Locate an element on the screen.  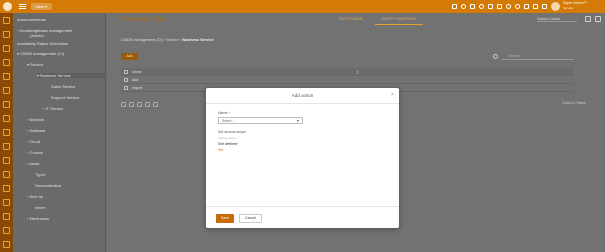
tree-item-cmdb: ▾ CMDB management (CI) is located at coordinates (40, 53).